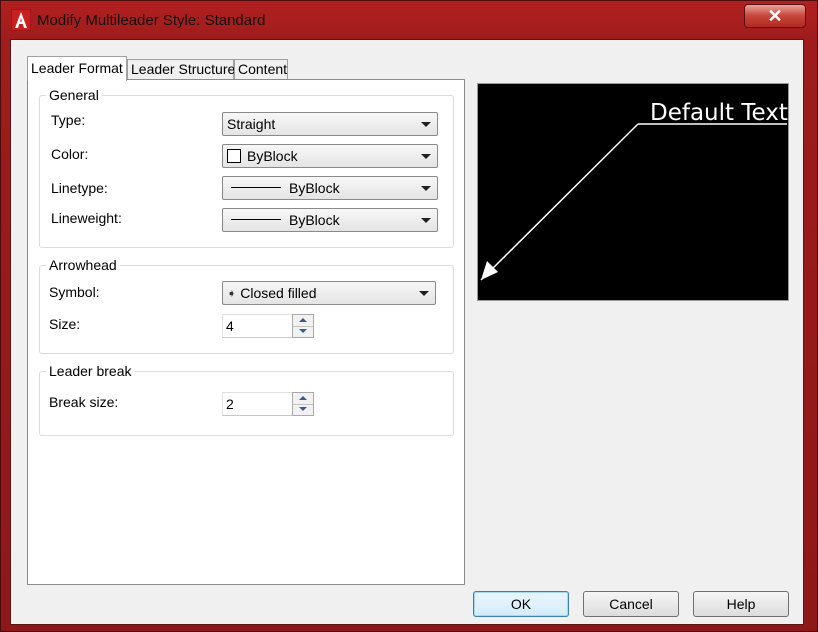 Image resolution: width=818 pixels, height=632 pixels. Describe the element at coordinates (631, 604) in the screenshot. I see `cancel-button: Cancel` at that location.